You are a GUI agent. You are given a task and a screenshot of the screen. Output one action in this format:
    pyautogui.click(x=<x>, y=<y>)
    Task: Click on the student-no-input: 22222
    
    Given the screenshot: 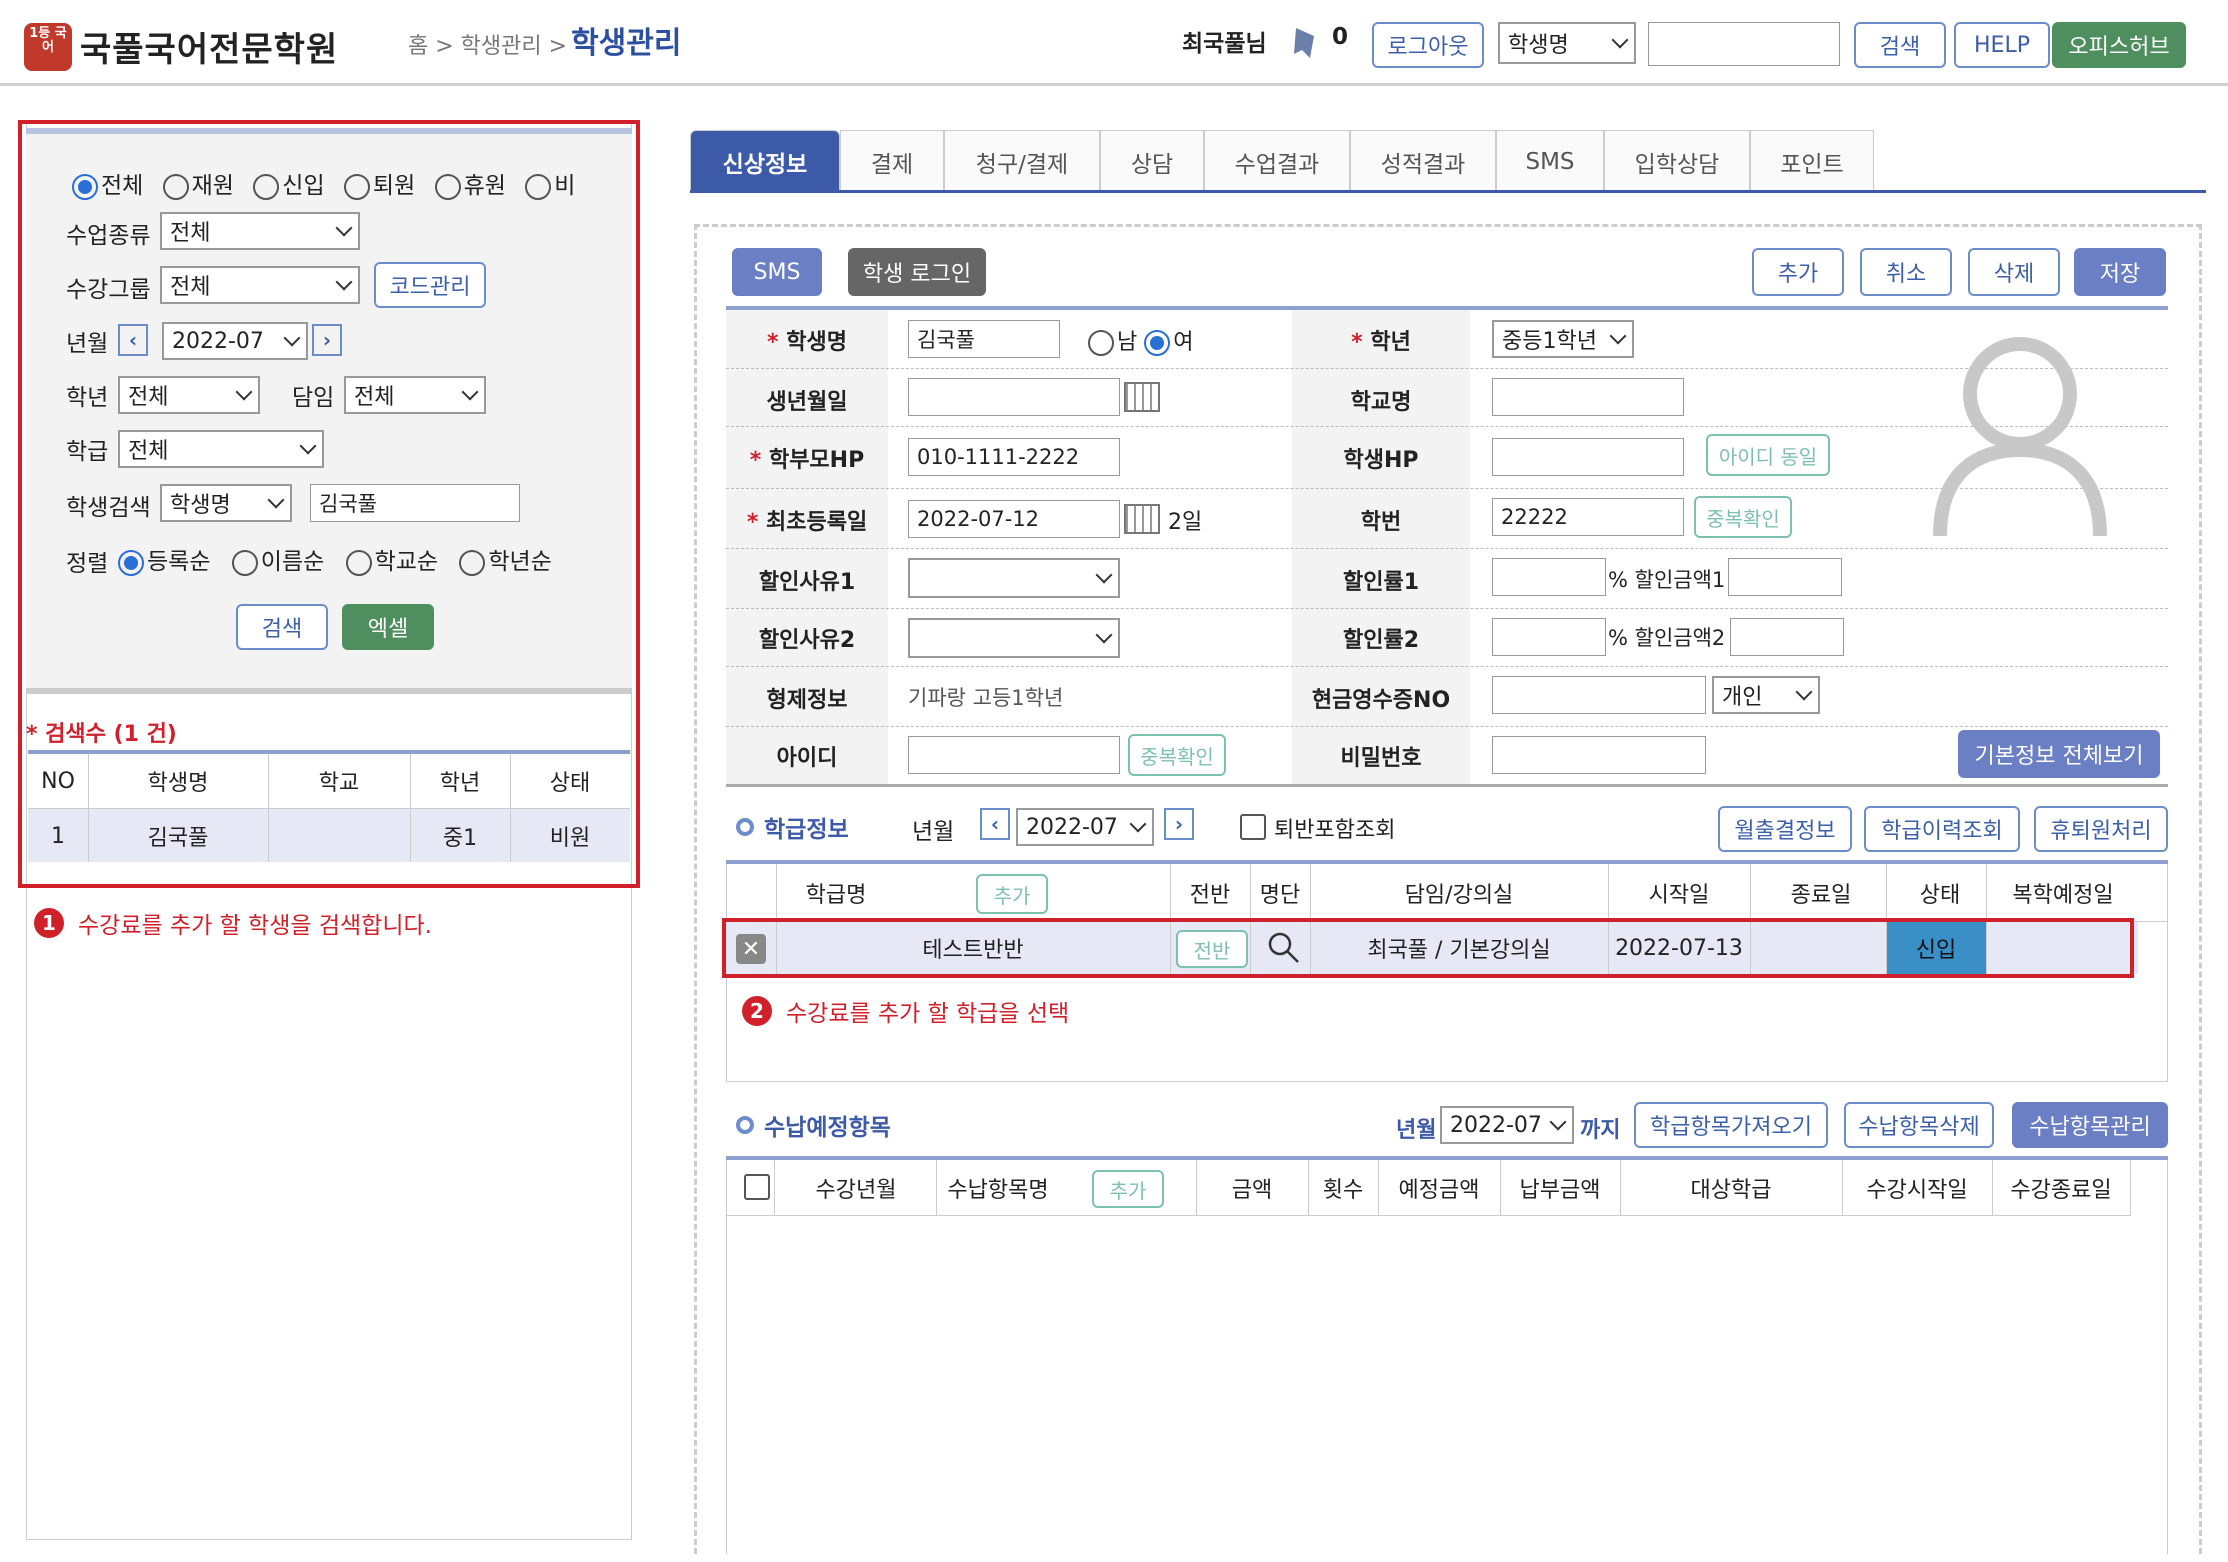 What is the action you would take?
    pyautogui.click(x=1588, y=517)
    